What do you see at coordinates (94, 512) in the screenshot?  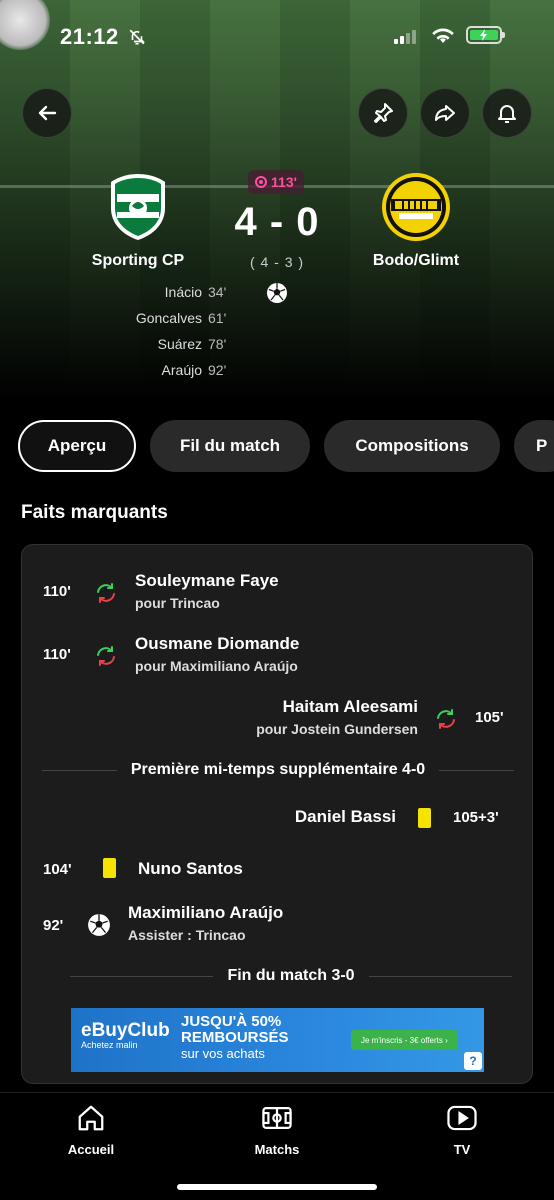 I see `highlights-title: Faits marquants` at bounding box center [94, 512].